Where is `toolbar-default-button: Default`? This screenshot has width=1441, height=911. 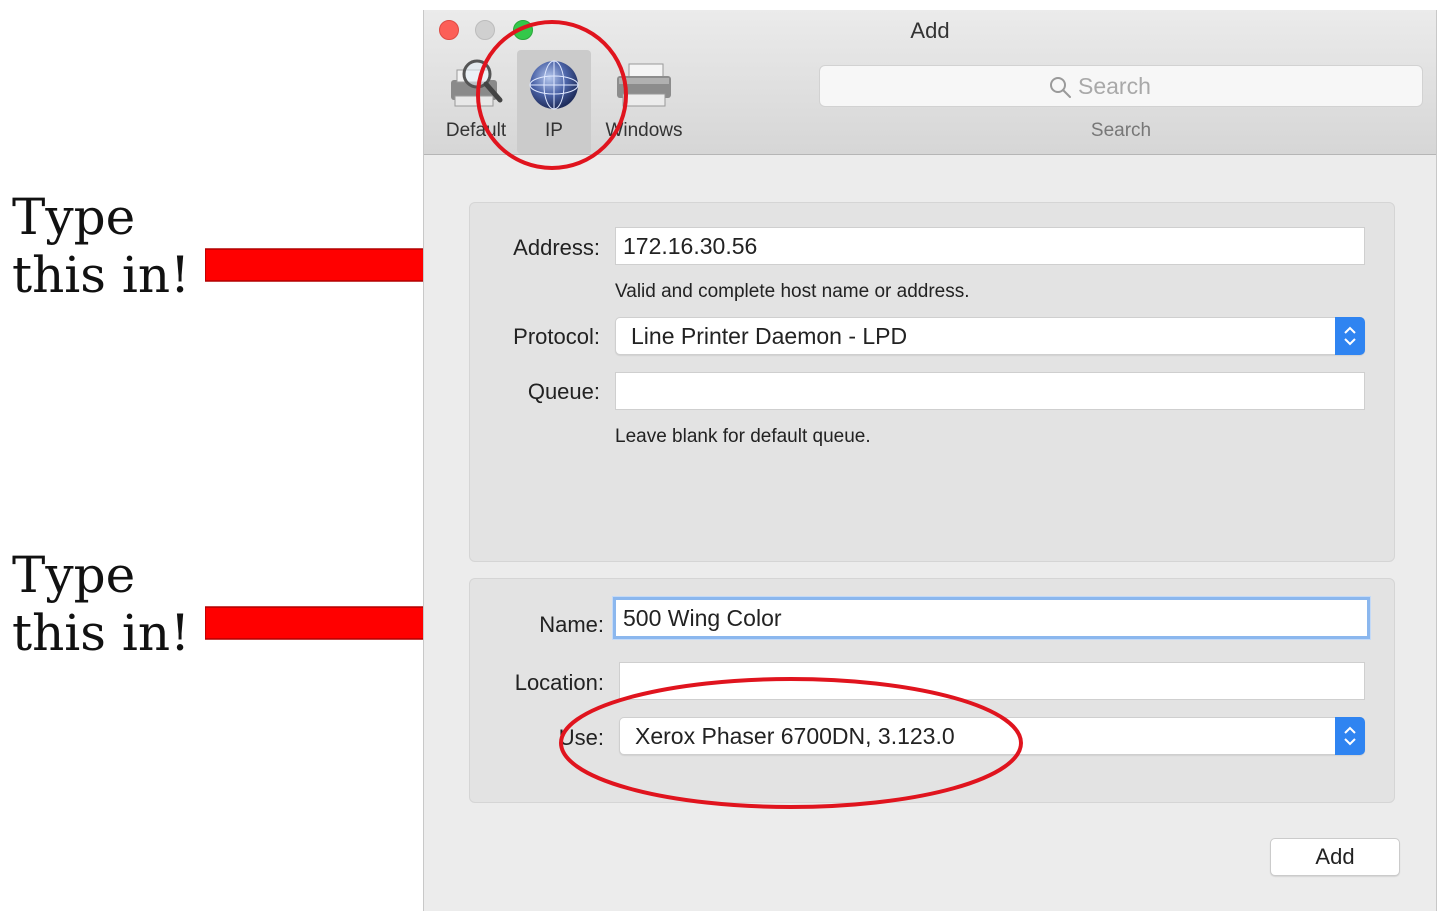
toolbar-default-button: Default is located at coordinates (476, 102).